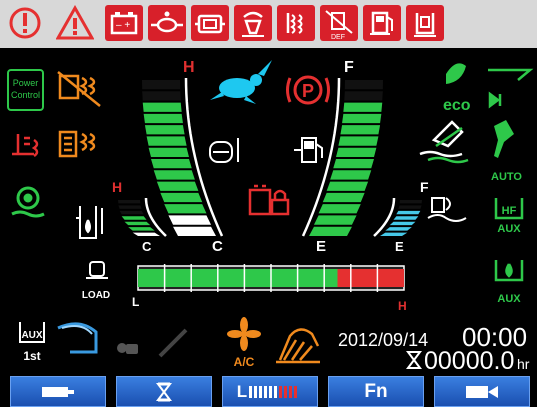 This screenshot has height=407, width=537. Describe the element at coordinates (383, 340) in the screenshot. I see `date-display: 2012/09/14` at that location.